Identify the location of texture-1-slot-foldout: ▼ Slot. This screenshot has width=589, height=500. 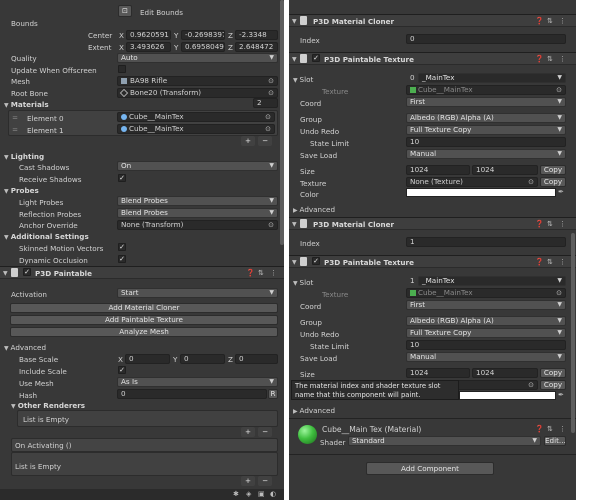
(303, 79).